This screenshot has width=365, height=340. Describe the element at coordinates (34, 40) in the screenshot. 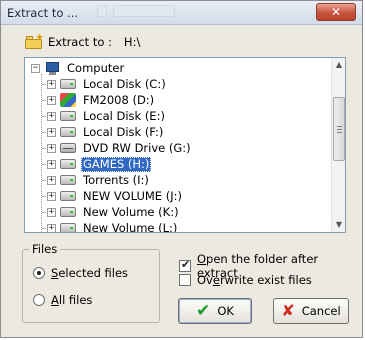

I see `new-folder-icon: ✦` at that location.